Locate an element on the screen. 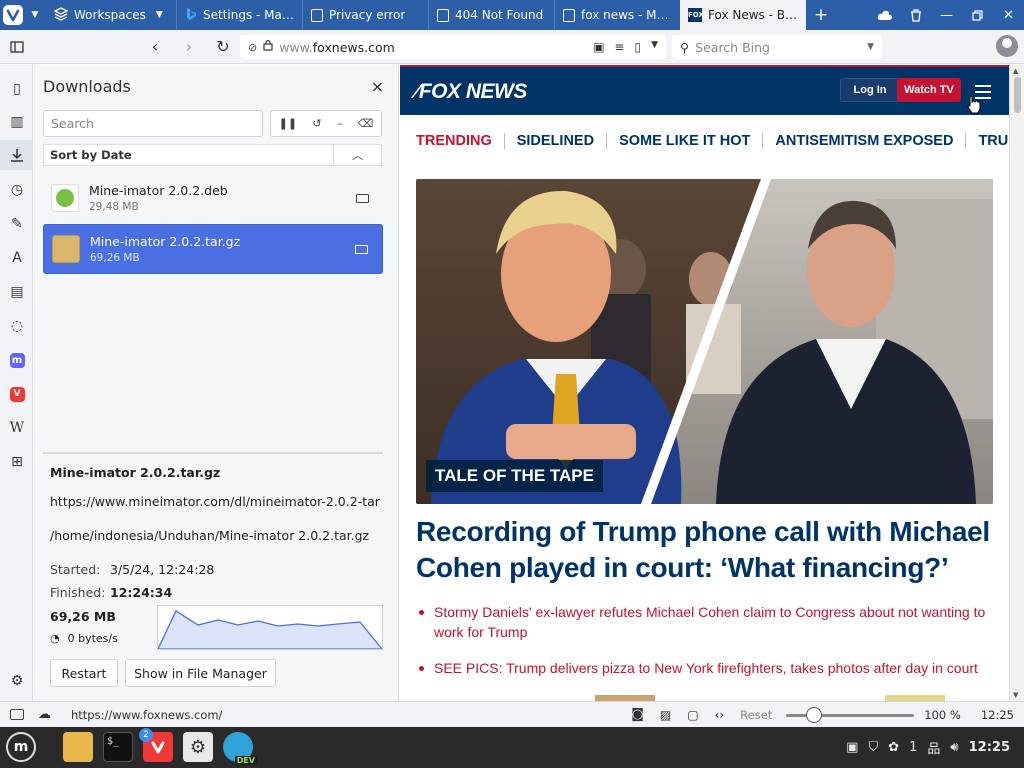 The height and width of the screenshot is (768, 1024). clear-broom-icon: ⌫ is located at coordinates (366, 123).